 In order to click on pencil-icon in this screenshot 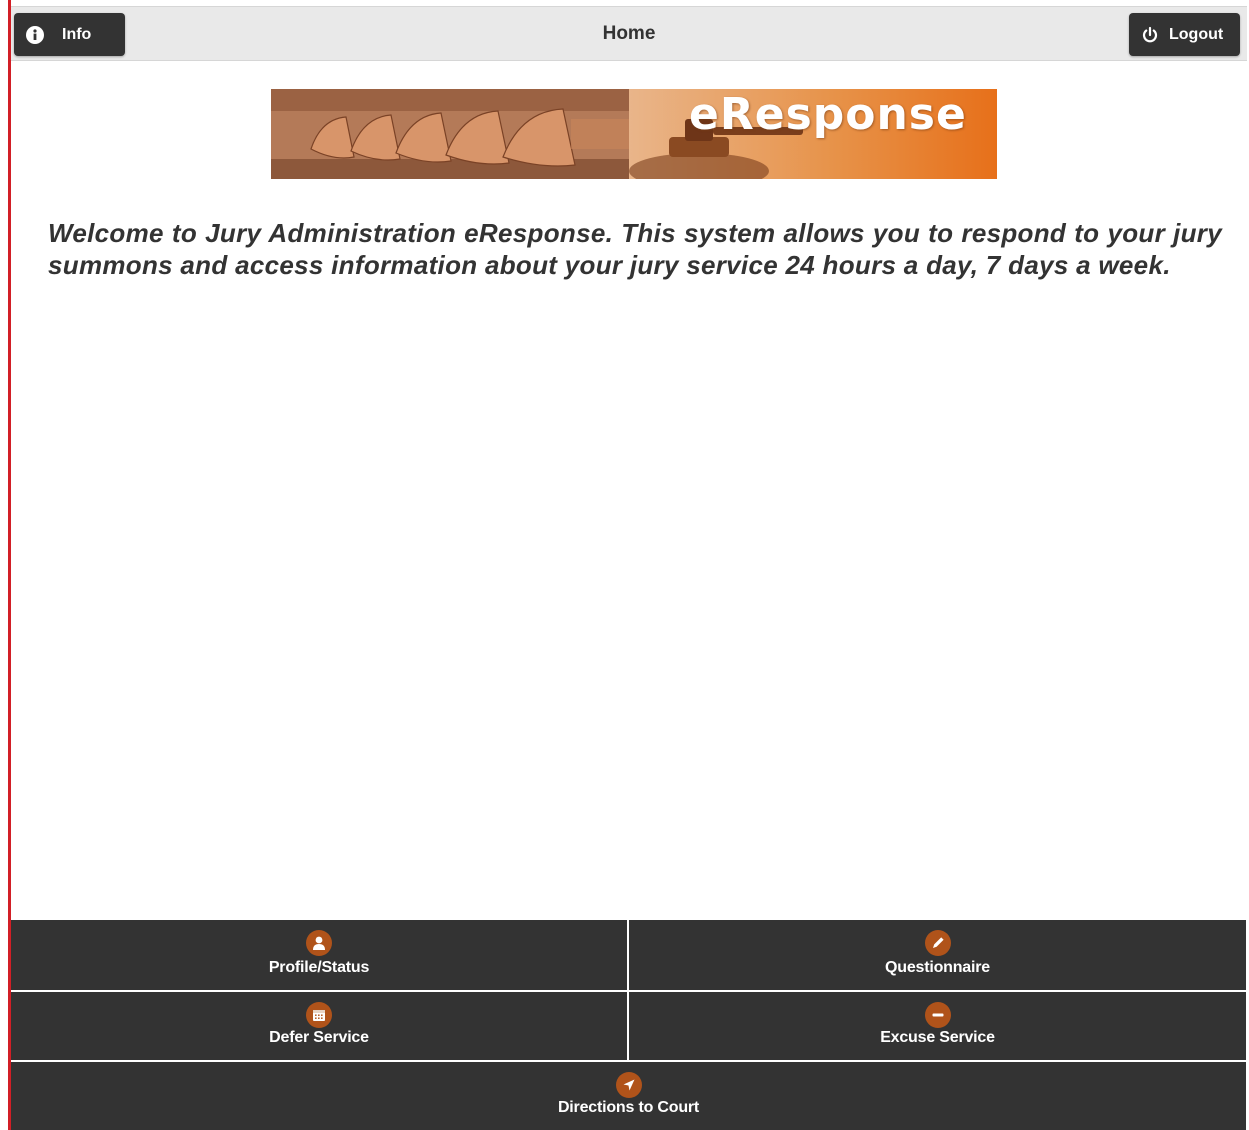, I will do `click(937, 943)`.